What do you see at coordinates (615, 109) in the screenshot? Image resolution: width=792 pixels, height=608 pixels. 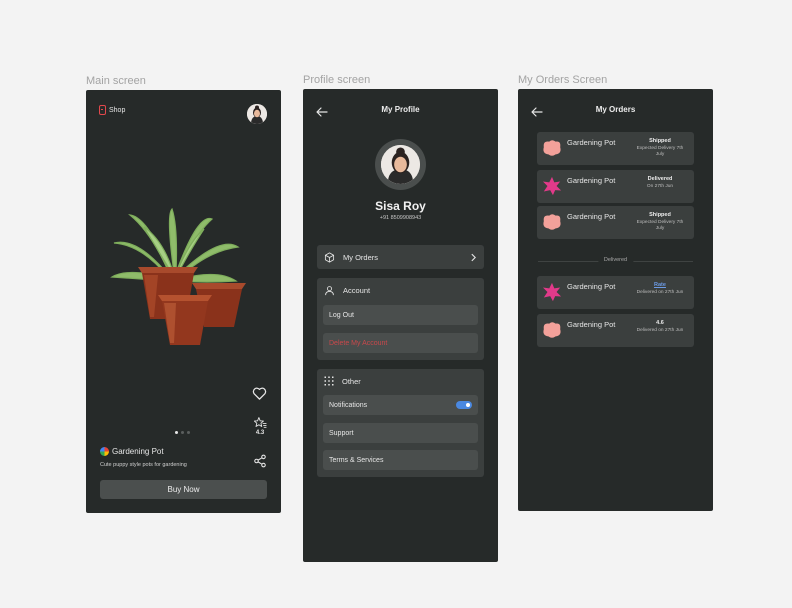 I see `page-title: My Orders` at bounding box center [615, 109].